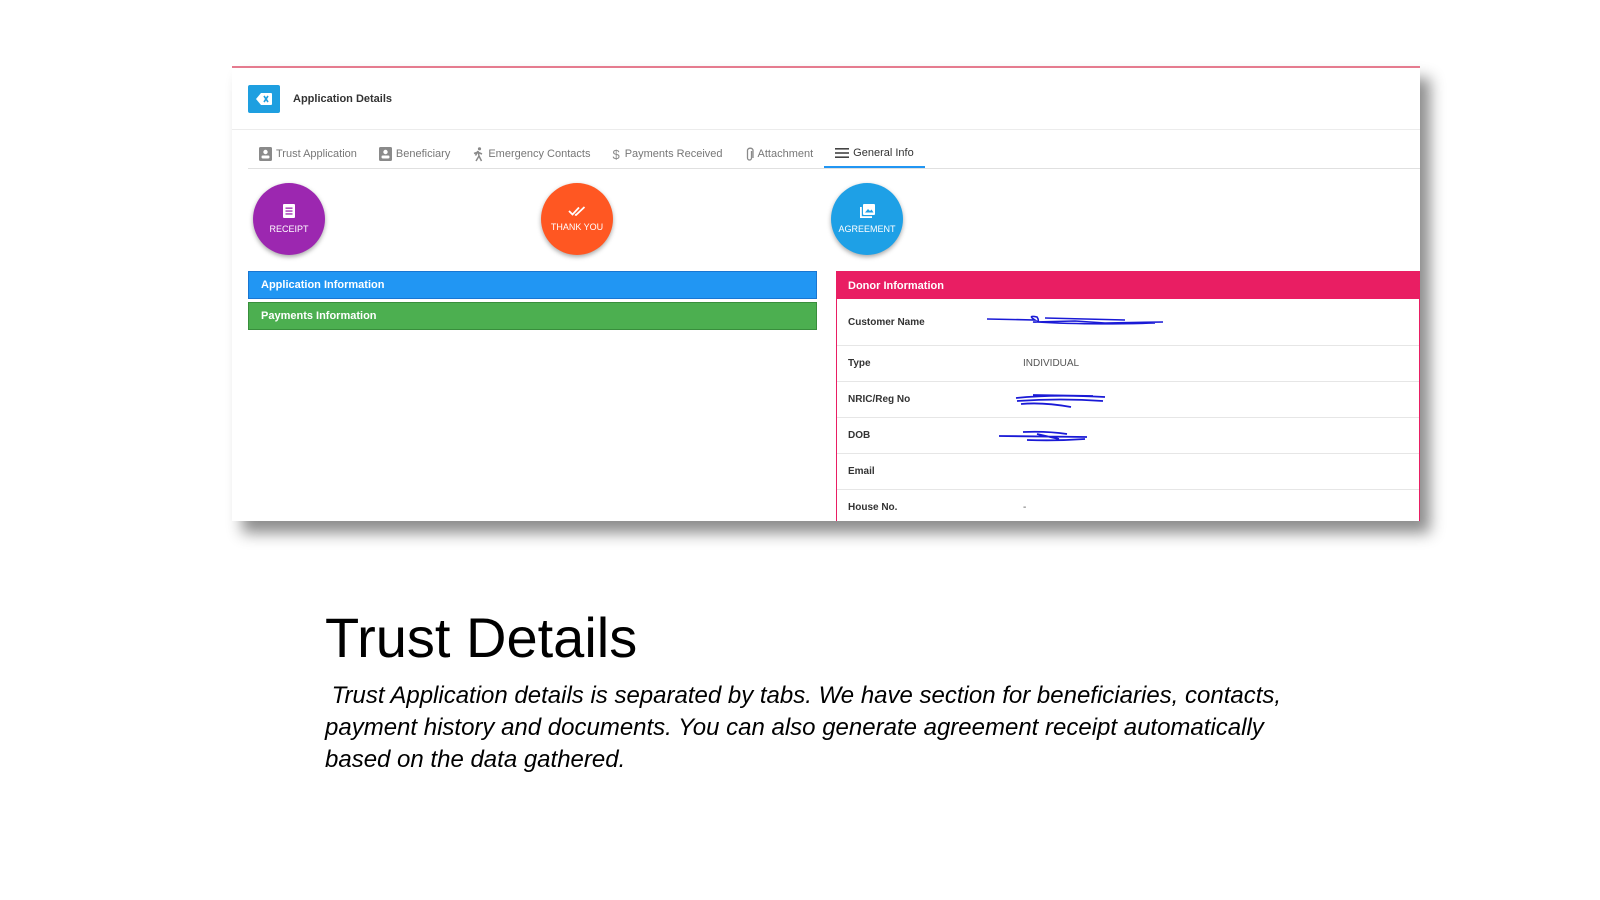  What do you see at coordinates (289, 211) in the screenshot?
I see `document-icon` at bounding box center [289, 211].